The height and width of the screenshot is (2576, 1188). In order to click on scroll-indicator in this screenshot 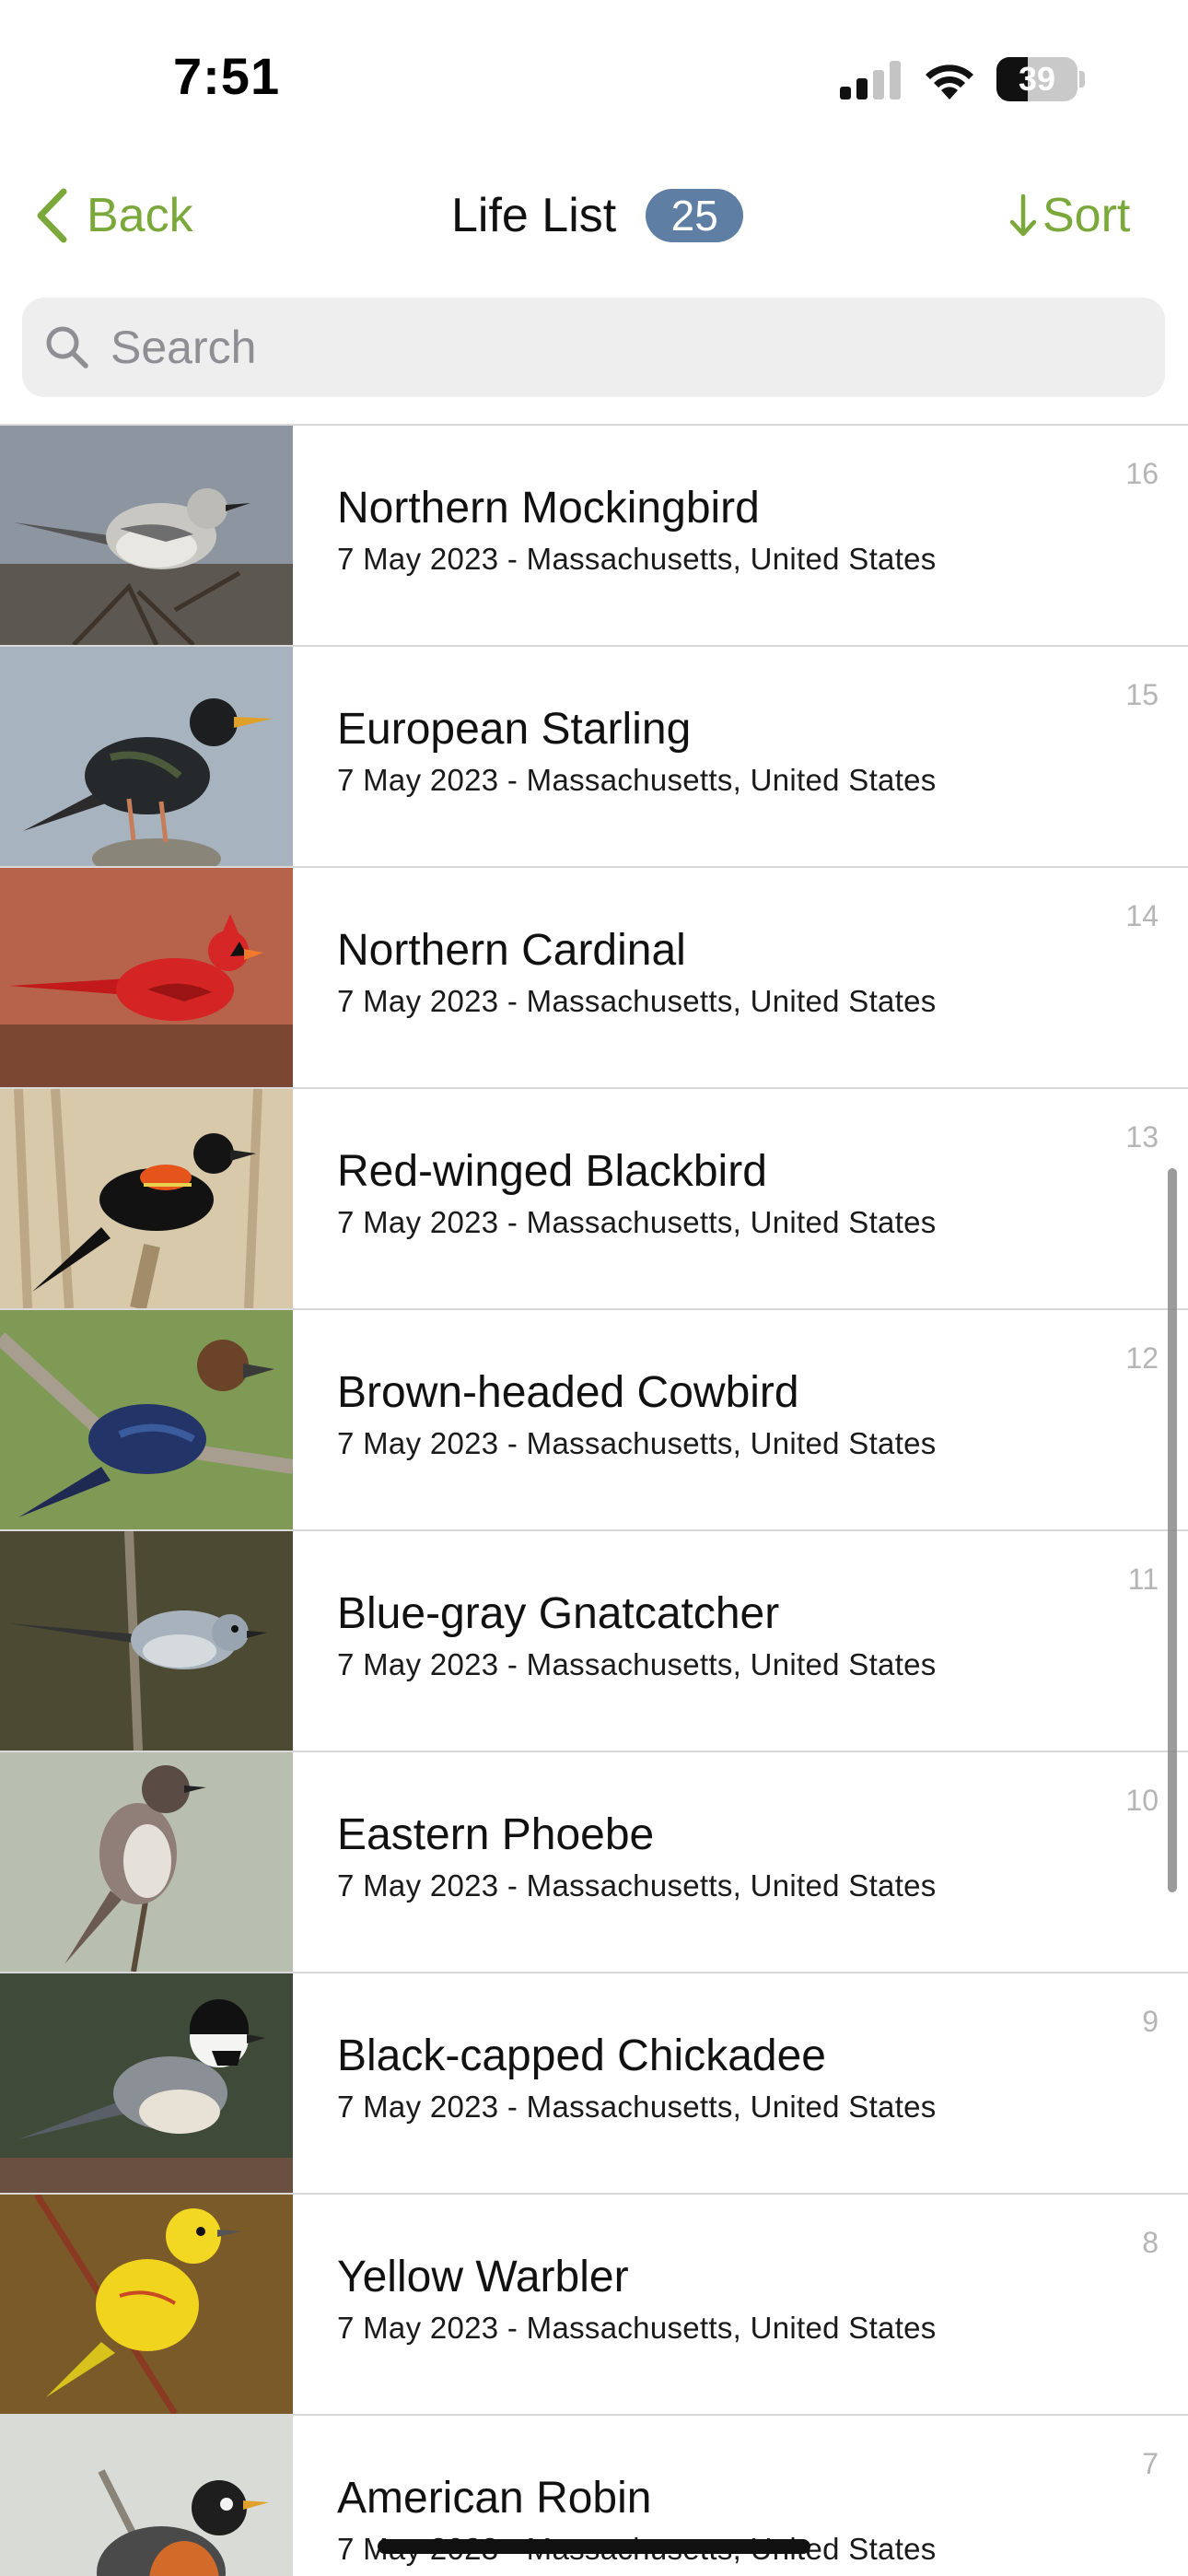, I will do `click(1172, 1530)`.